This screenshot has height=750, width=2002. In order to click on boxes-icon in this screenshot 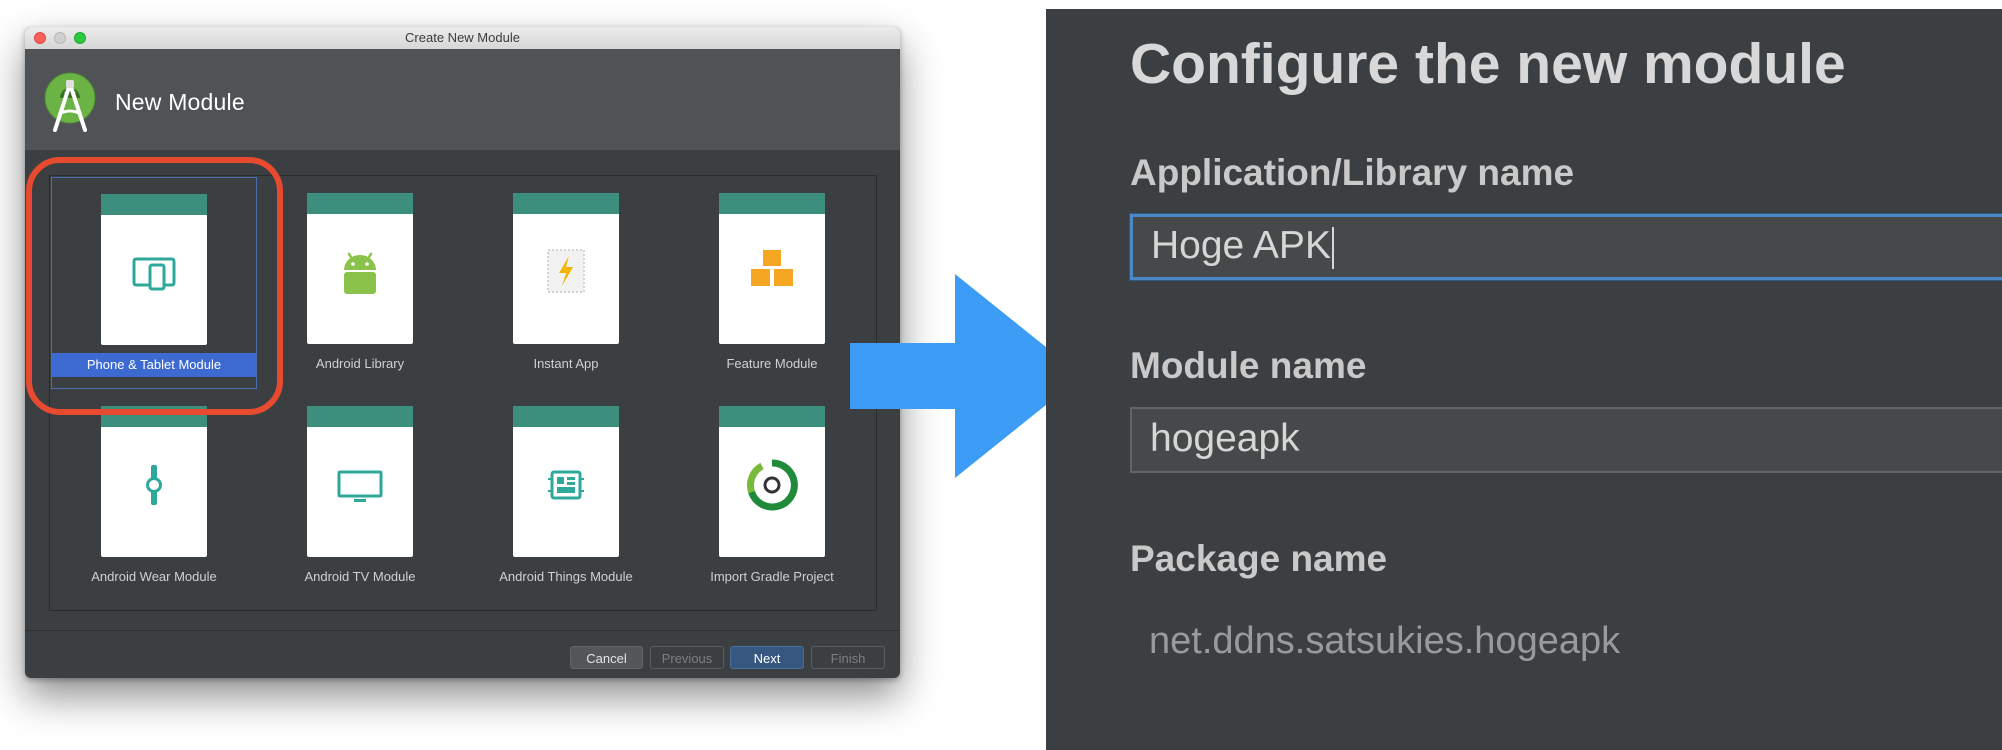, I will do `click(772, 268)`.